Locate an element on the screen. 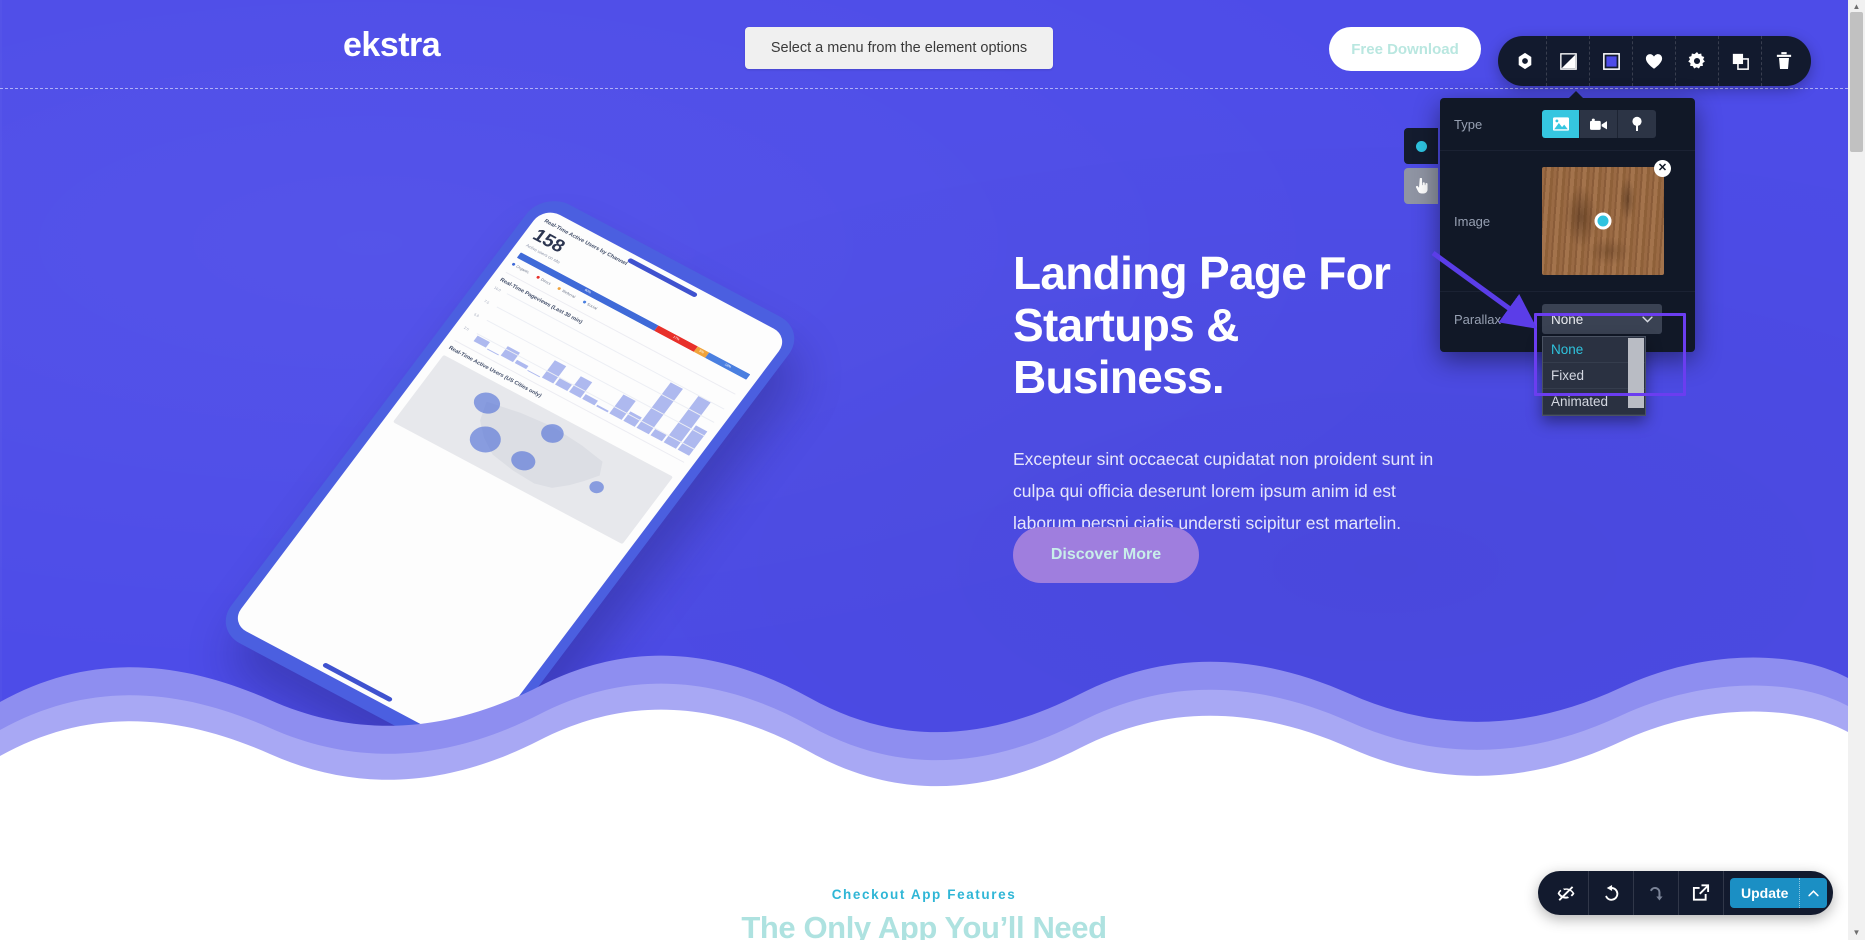  redo-icon is located at coordinates (1656, 893).